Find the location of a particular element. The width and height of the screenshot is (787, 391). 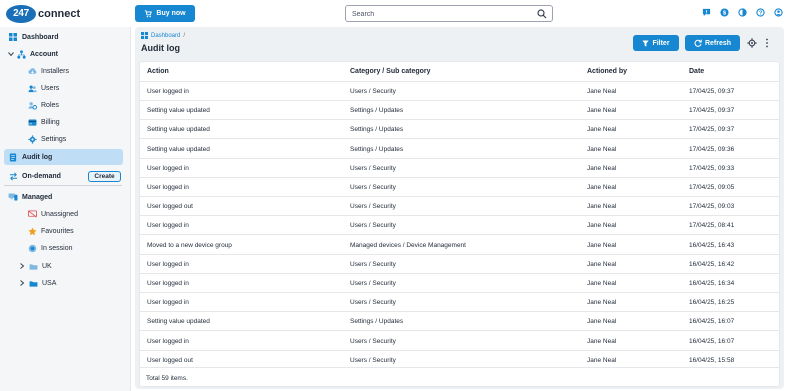

cell-date: 17/04/25, 09:33 is located at coordinates (712, 168).